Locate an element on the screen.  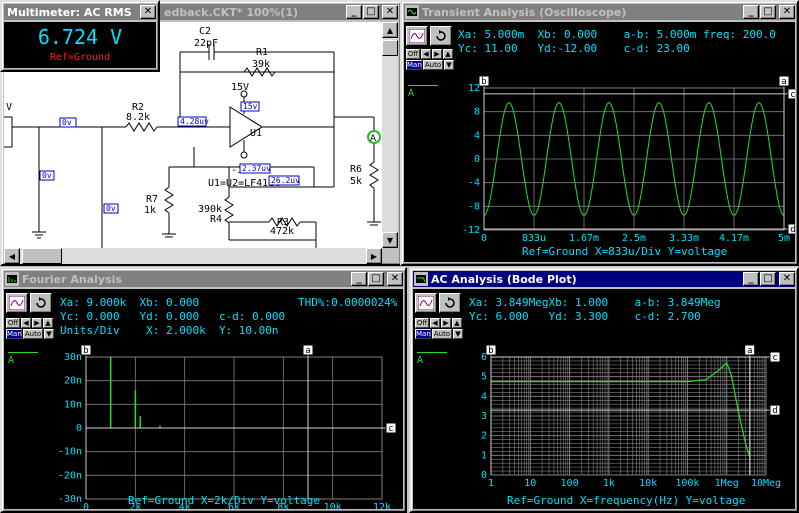
x-tick-label: 1Meg is located at coordinates (727, 483).